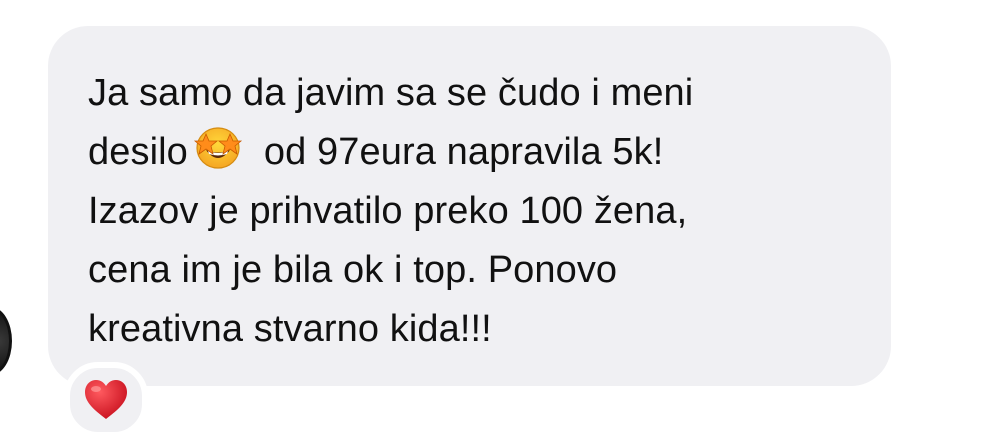 This screenshot has height=448, width=1007. Describe the element at coordinates (217, 148) in the screenshot. I see `star-struck-emoji-icon` at that location.